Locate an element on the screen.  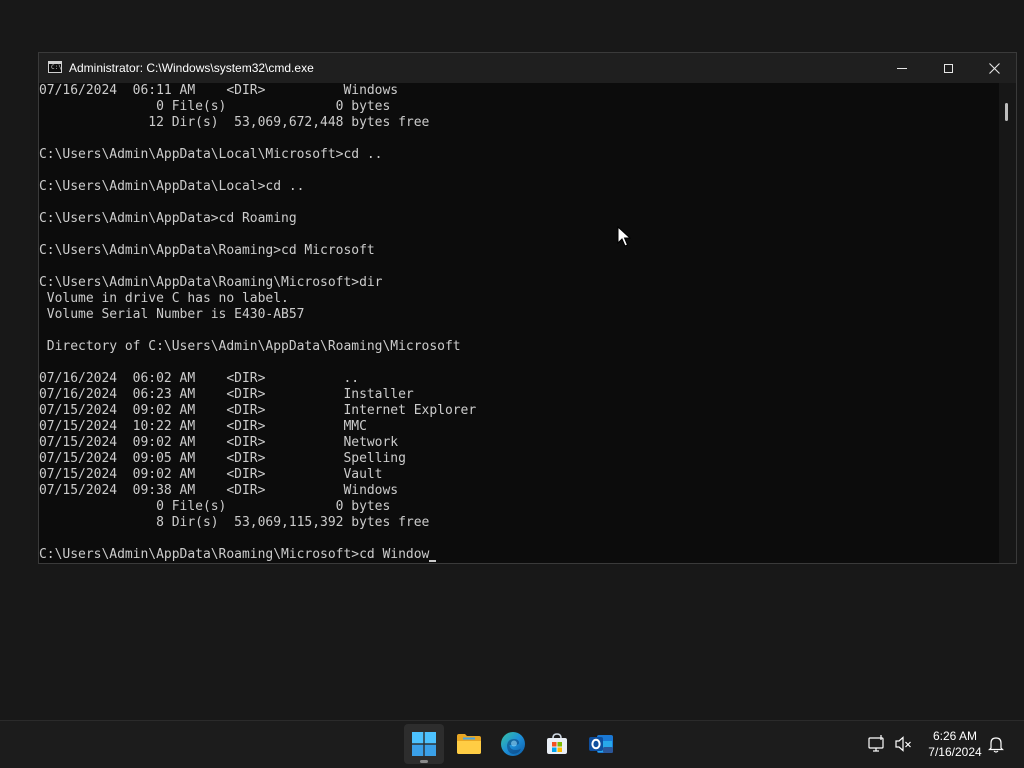
store-icon is located at coordinates (557, 743).